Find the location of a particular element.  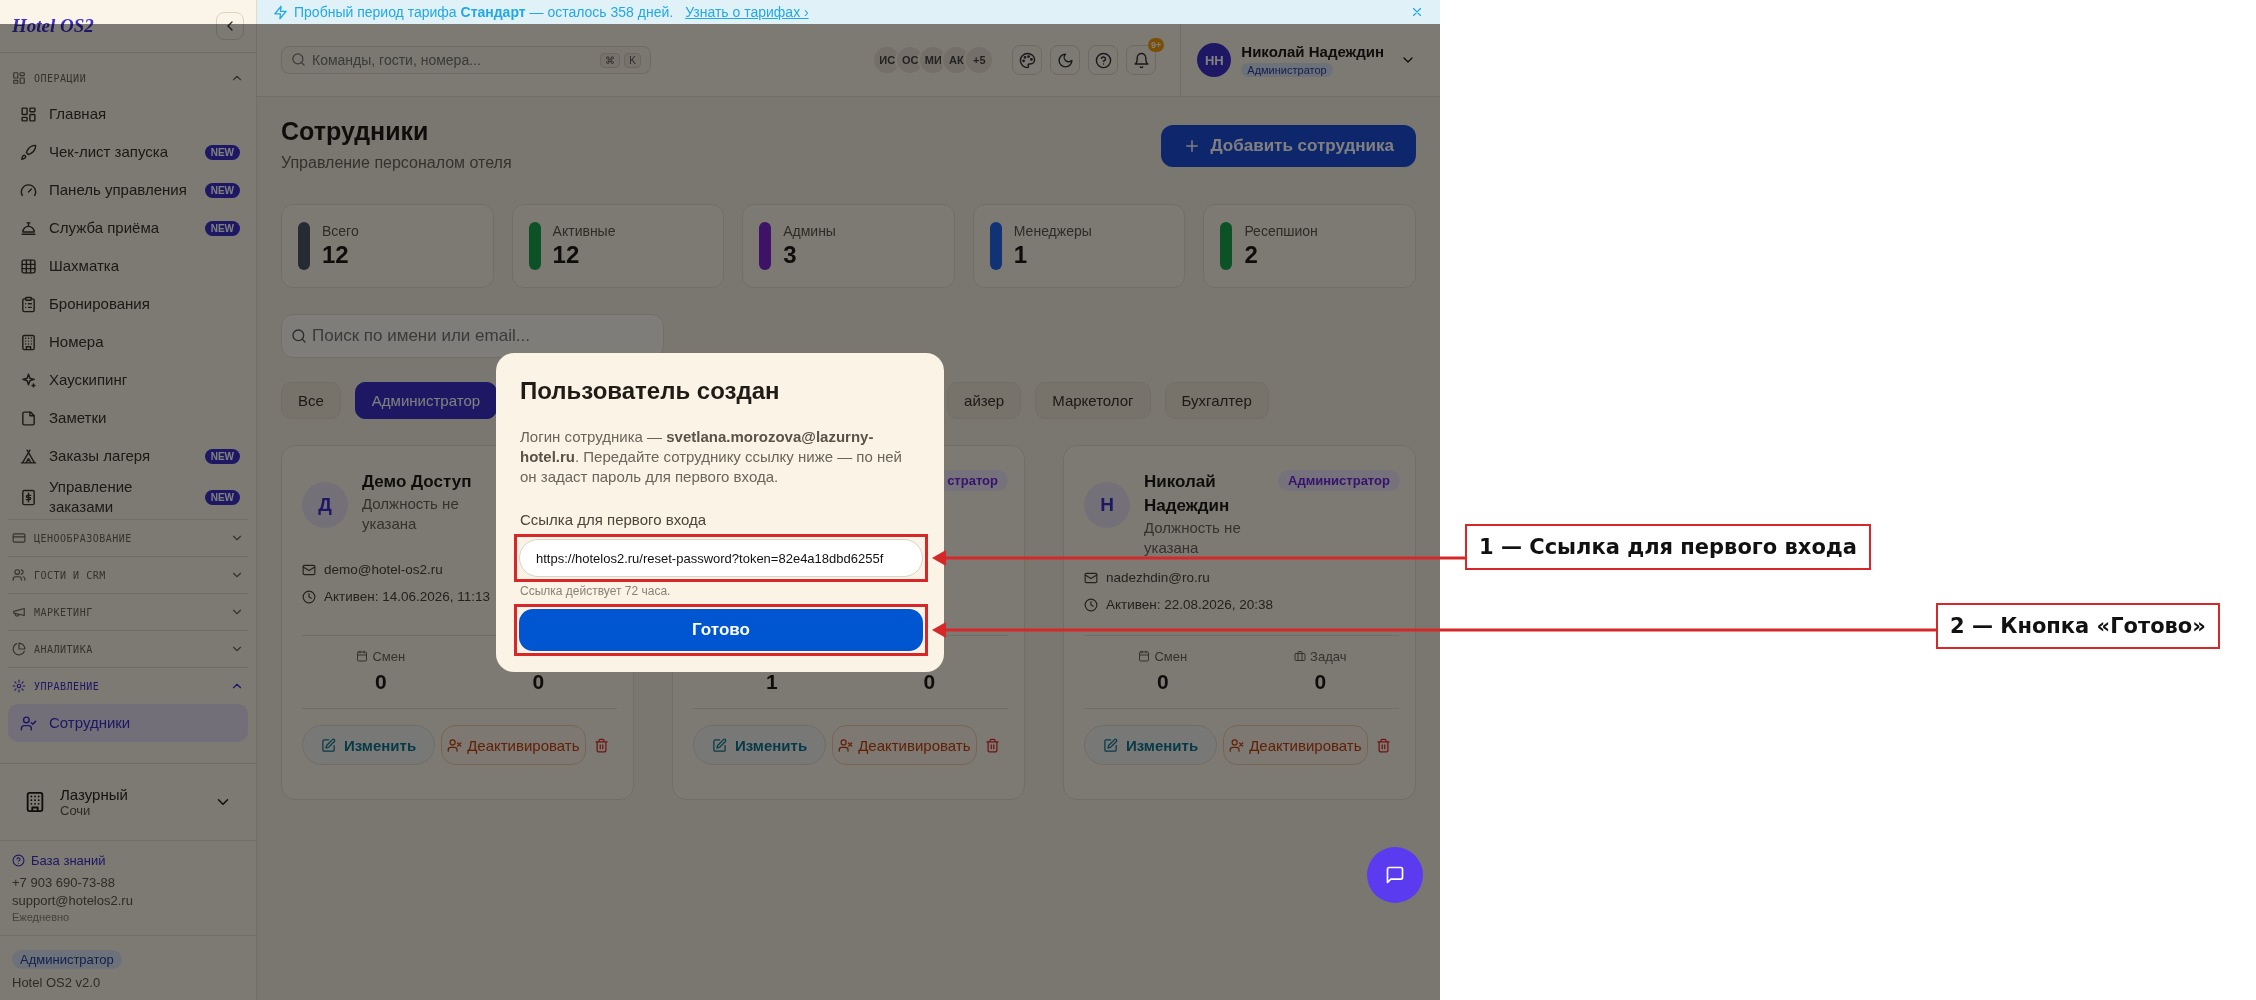

callout-label: 2 — Кнопка «Готово» is located at coordinates (2078, 626).